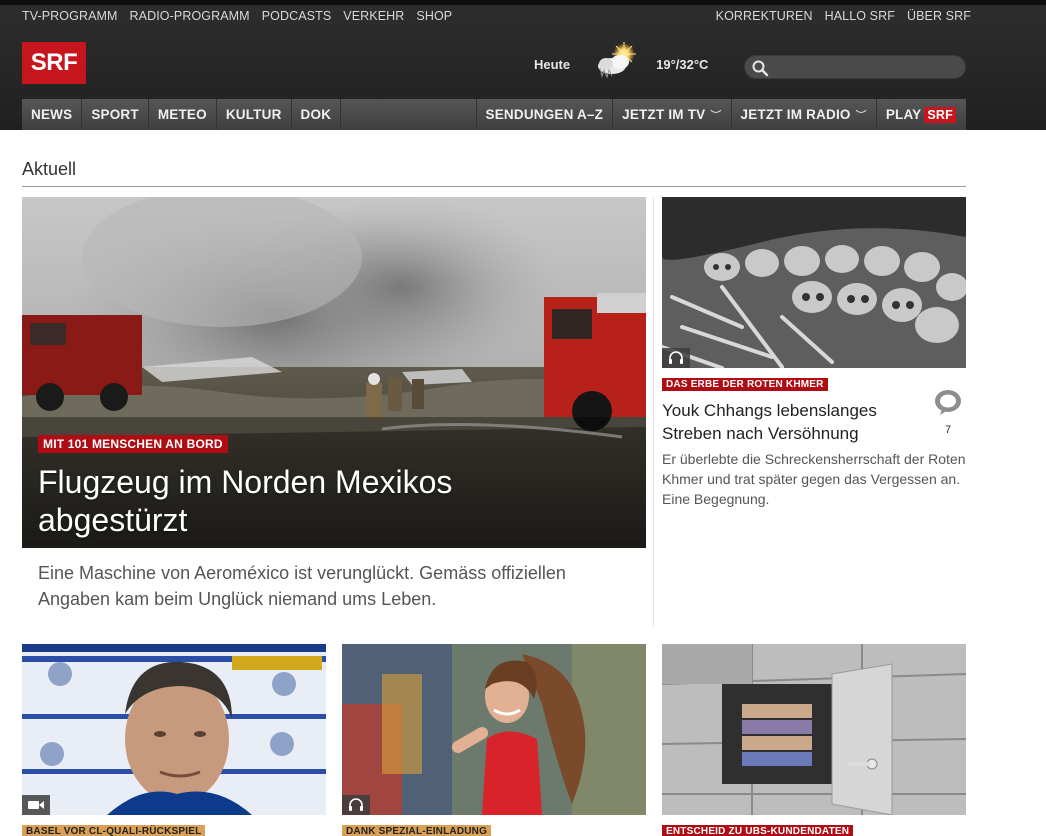 The image size is (1046, 836). I want to click on nav-play-srf: PLAY SRF, so click(921, 114).